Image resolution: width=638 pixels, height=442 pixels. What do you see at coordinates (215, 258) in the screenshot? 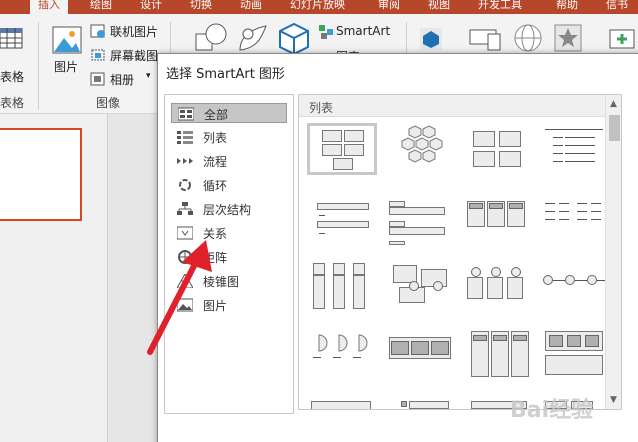
I see `category-label: 矩阵` at bounding box center [215, 258].